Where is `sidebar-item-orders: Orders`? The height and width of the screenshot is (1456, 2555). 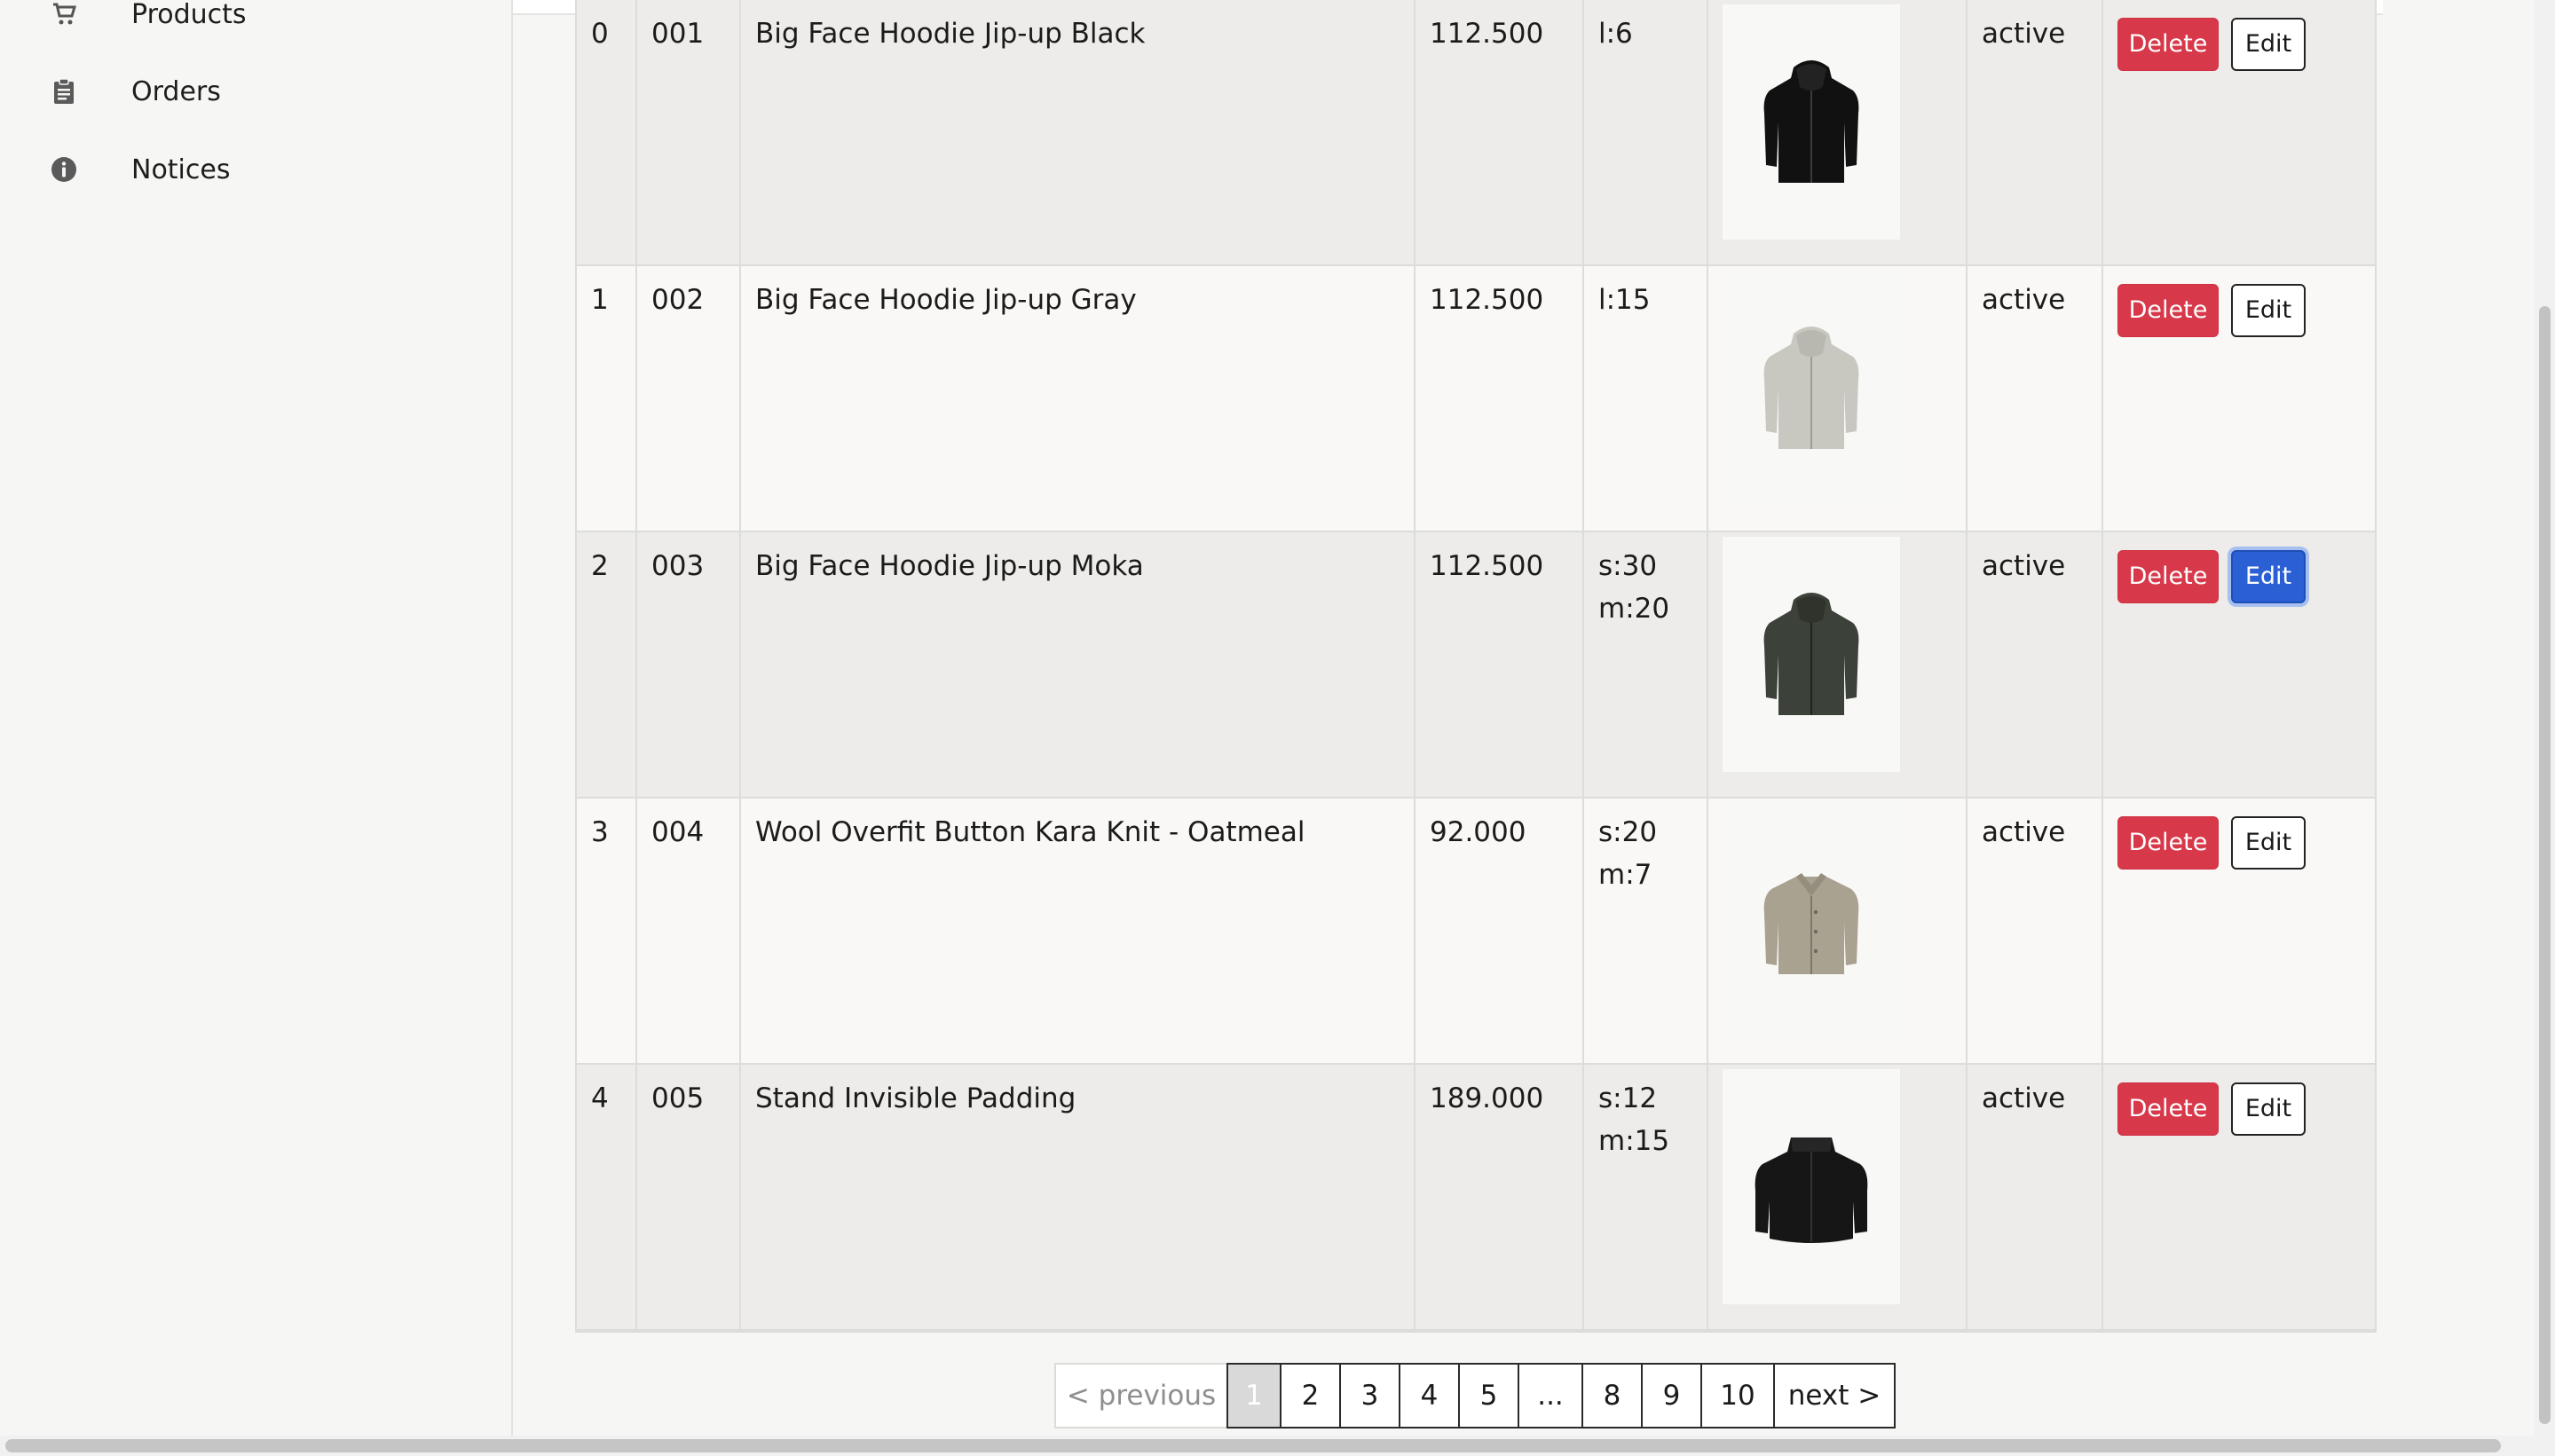
sidebar-item-orders: Orders is located at coordinates (135, 91).